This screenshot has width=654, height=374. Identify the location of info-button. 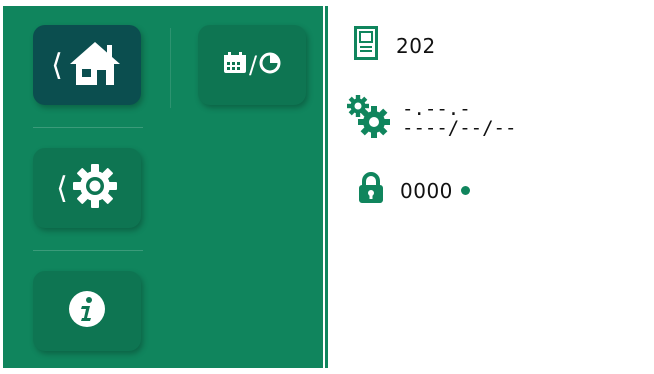
(87, 311).